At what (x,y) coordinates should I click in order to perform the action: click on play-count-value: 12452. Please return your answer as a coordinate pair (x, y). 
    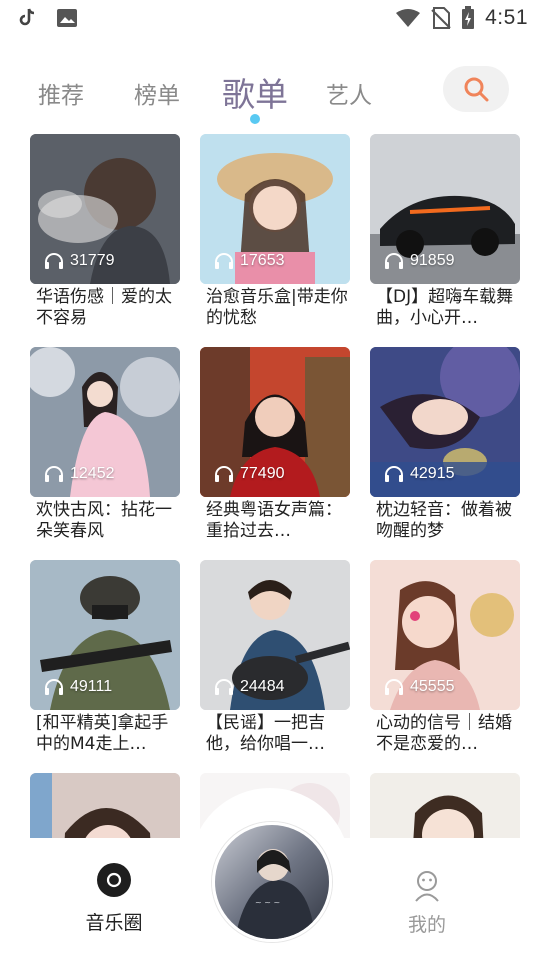
    Looking at the image, I should click on (92, 473).